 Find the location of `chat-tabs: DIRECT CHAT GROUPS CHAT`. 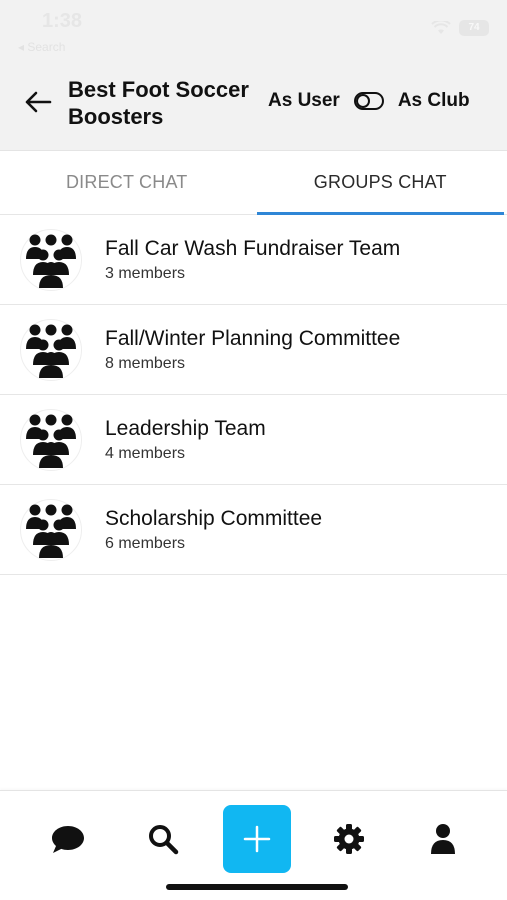

chat-tabs: DIRECT CHAT GROUPS CHAT is located at coordinates (253, 183).